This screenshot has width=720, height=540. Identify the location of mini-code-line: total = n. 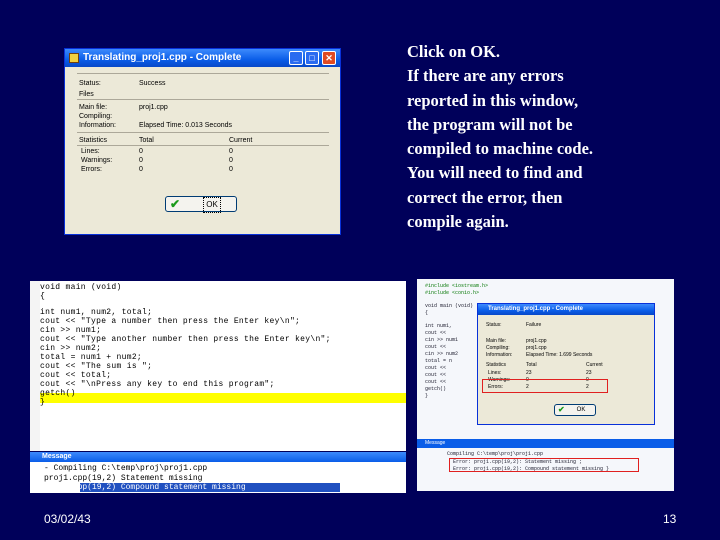
(439, 361).